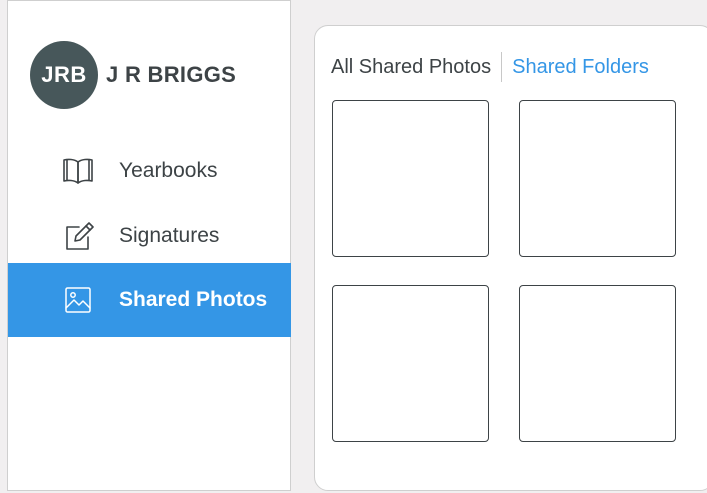  Describe the element at coordinates (169, 235) in the screenshot. I see `sidebar-item-label: Signatures` at that location.